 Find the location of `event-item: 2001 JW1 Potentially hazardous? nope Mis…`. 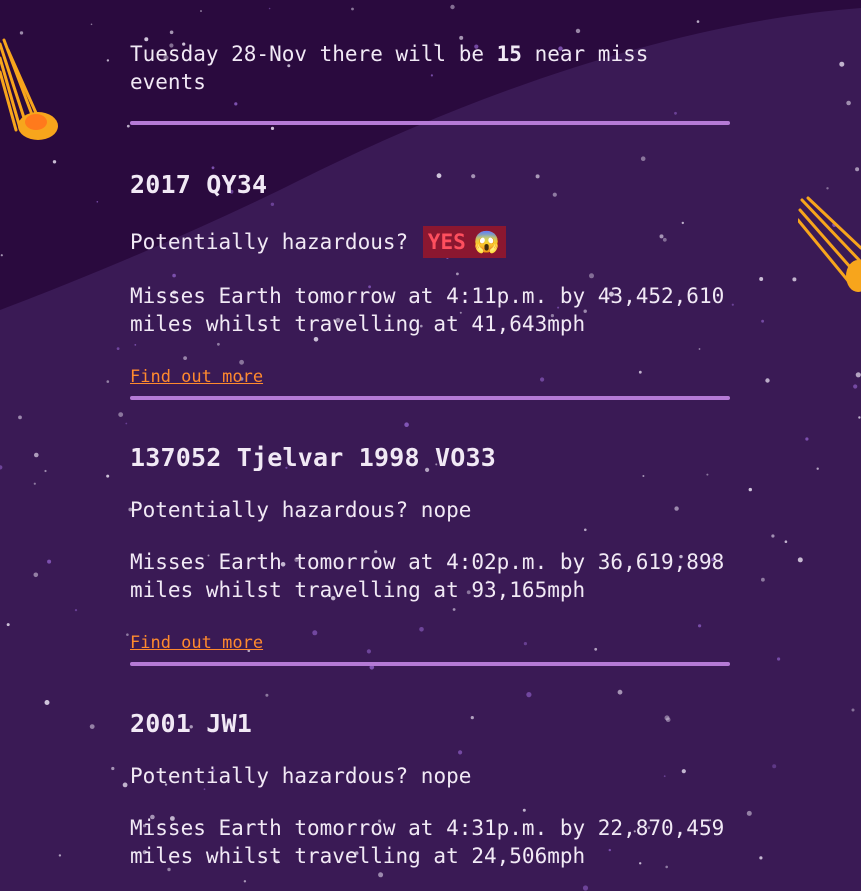

event-item: 2001 JW1 Potentially hazardous? nope Mis… is located at coordinates (430, 789).